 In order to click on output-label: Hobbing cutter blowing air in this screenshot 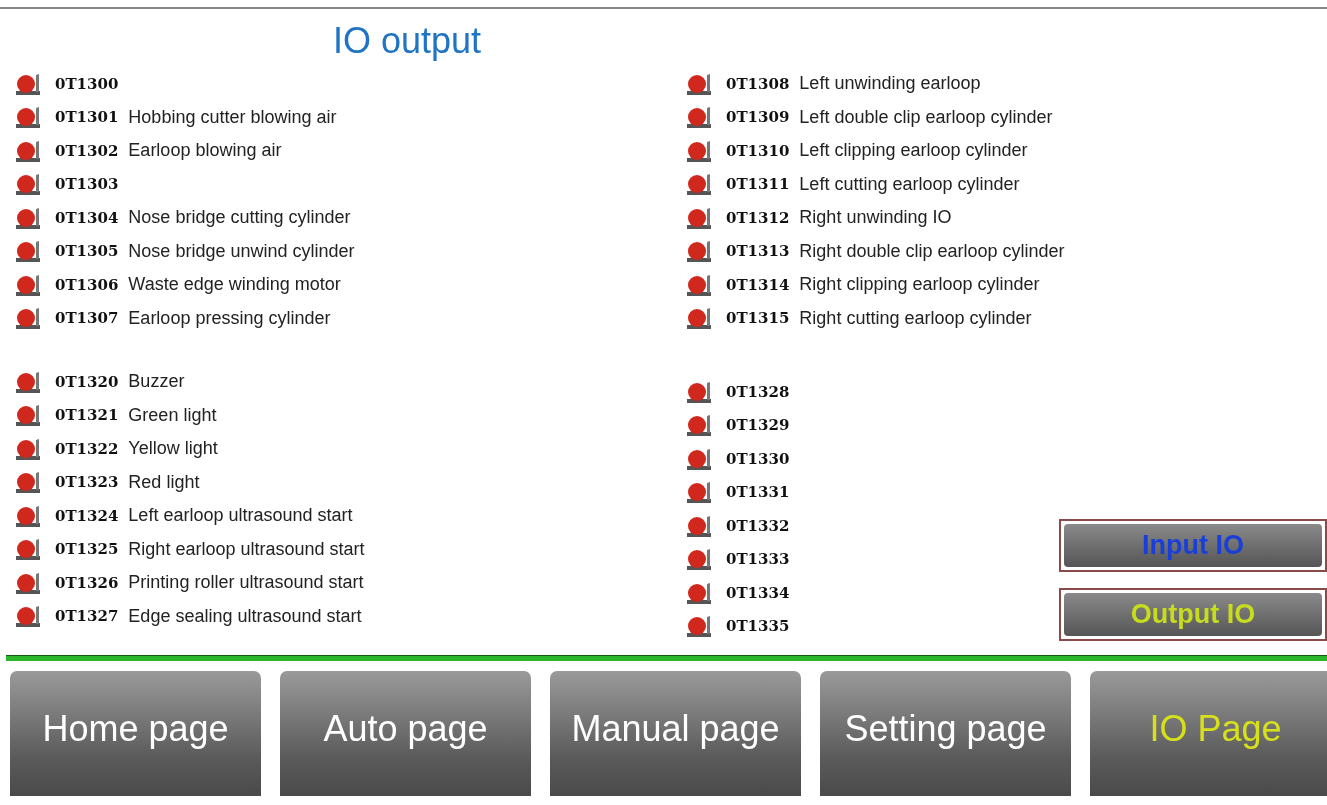, I will do `click(232, 117)`.